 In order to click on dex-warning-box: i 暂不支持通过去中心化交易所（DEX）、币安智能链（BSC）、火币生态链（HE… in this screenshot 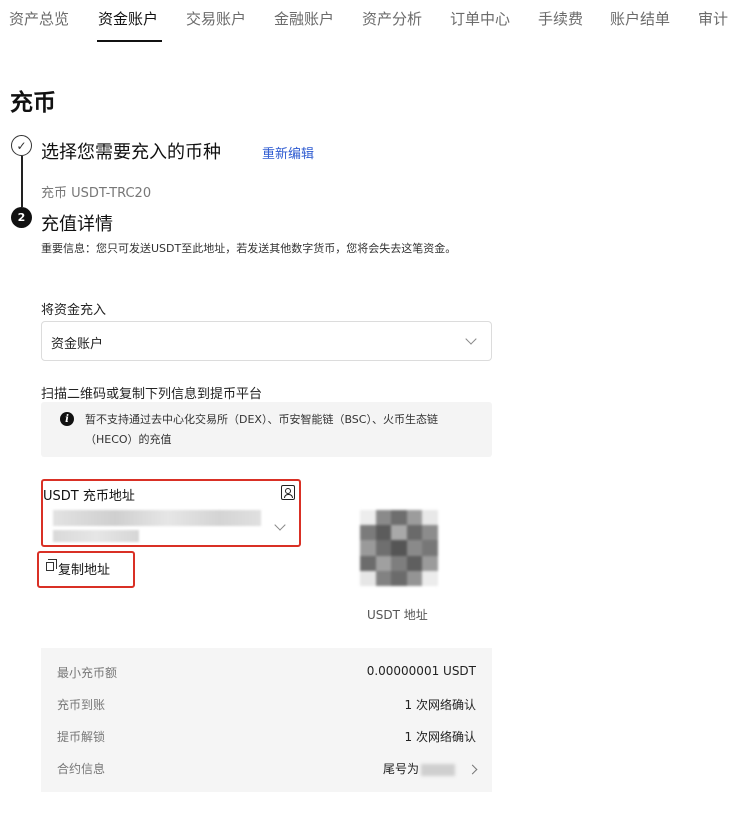, I will do `click(266, 429)`.